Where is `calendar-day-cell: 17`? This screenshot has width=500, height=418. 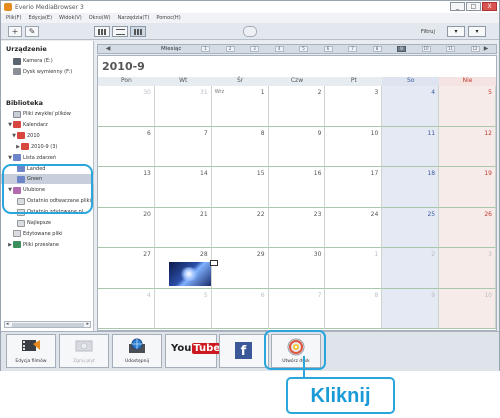 calendar-day-cell: 17 is located at coordinates (354, 187).